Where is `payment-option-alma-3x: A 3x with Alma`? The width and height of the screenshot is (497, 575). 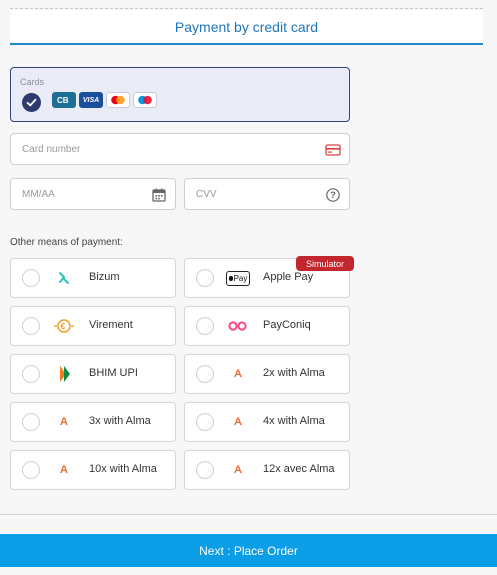 payment-option-alma-3x: A 3x with Alma is located at coordinates (93, 422).